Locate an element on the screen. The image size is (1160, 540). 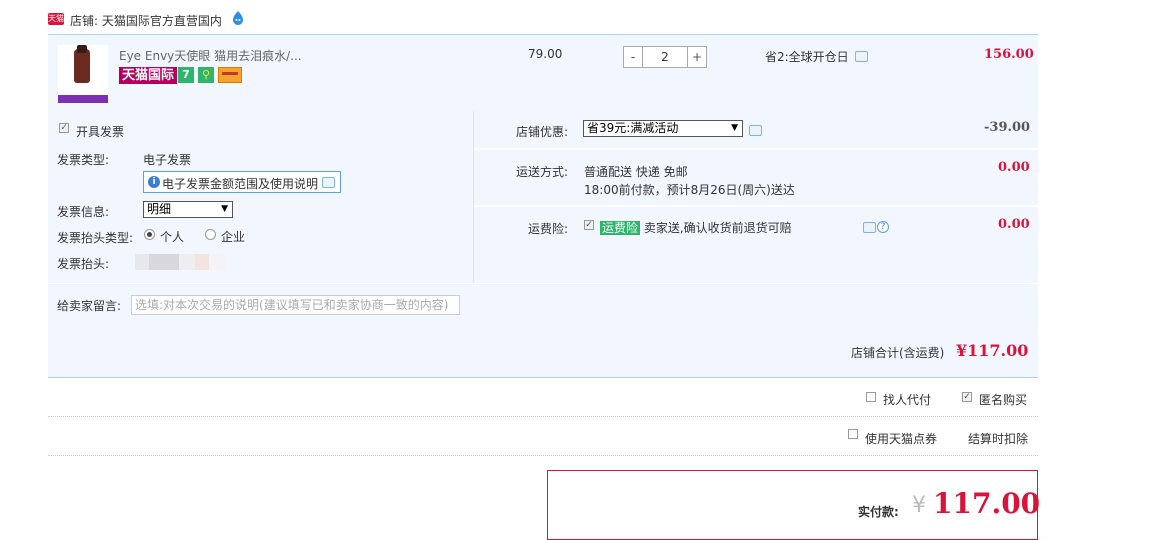
shop-name-label: 店铺: 天猫国际官方直营国内 is located at coordinates (146, 20).